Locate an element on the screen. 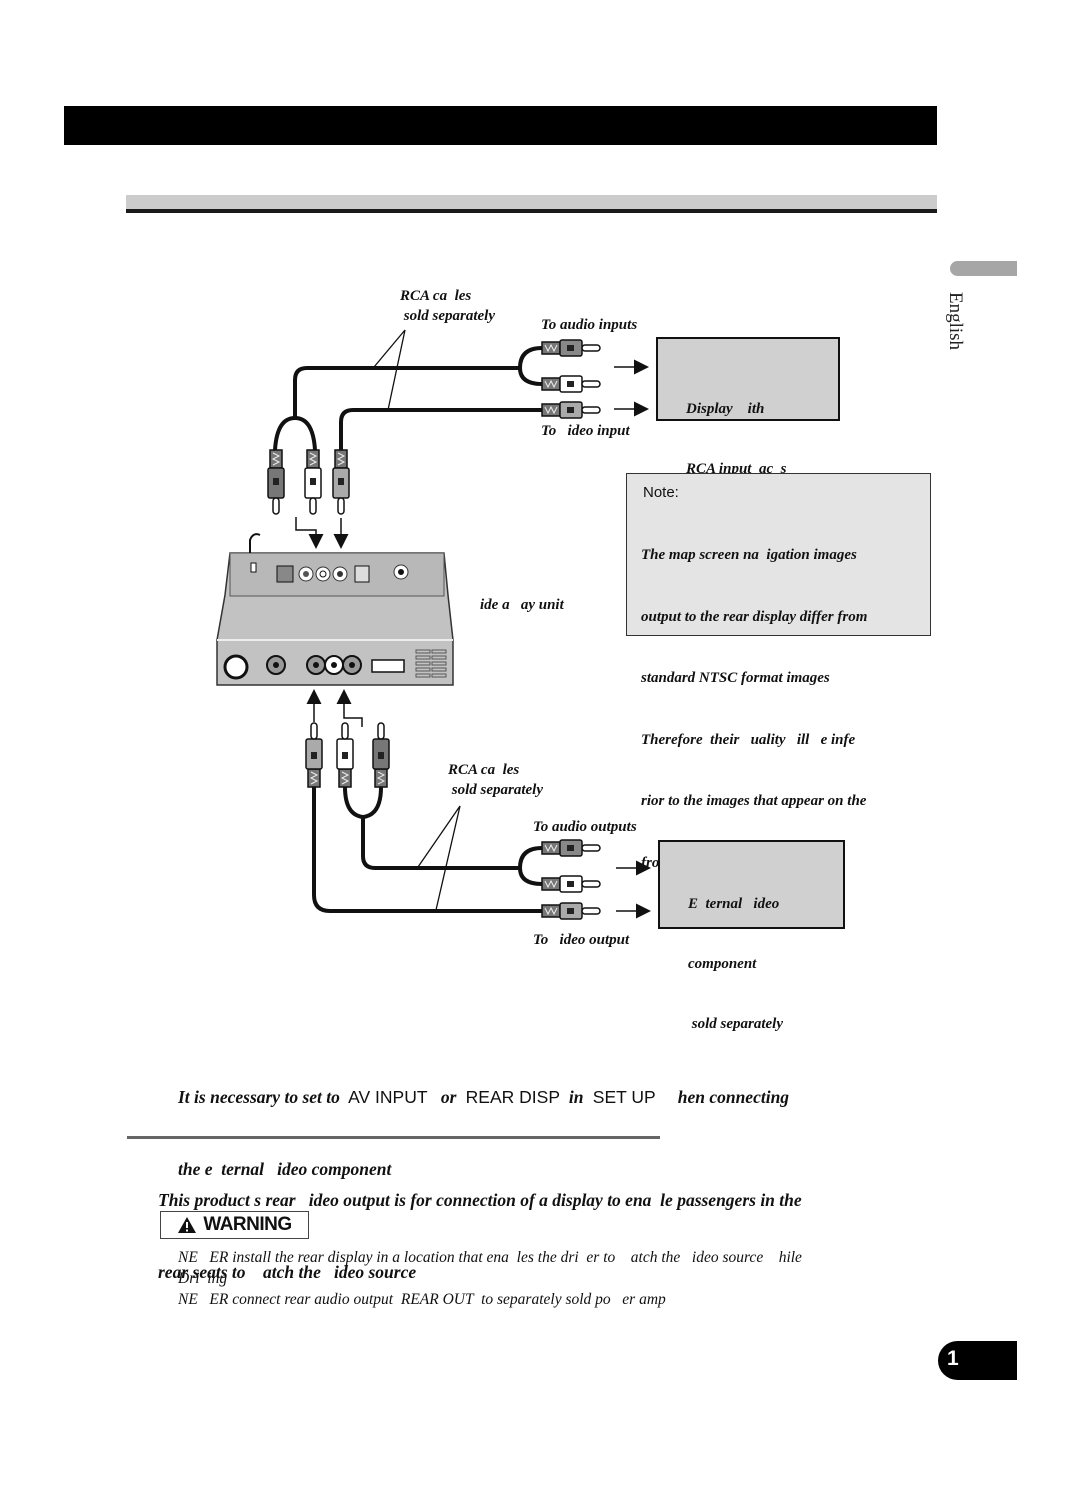 Image resolution: width=1080 pixels, height=1486 pixels. to-video-output-label: To ideo output is located at coordinates (581, 940).